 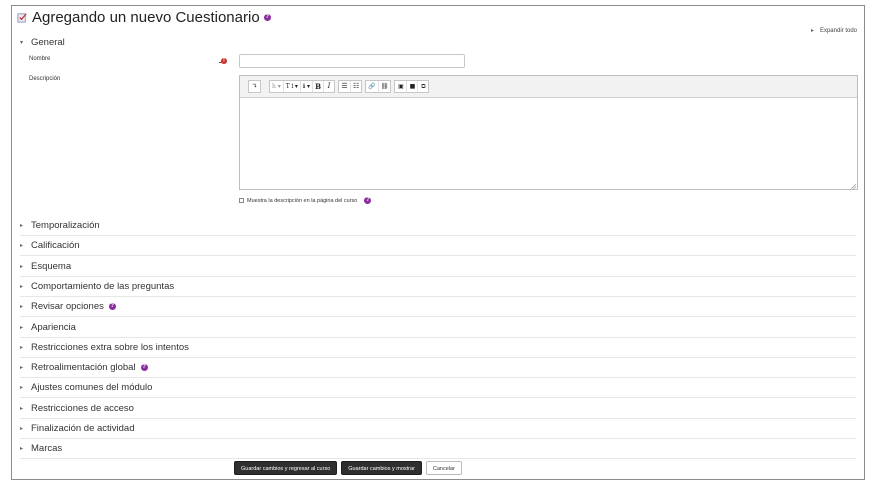 I want to click on name-label: Nombre, so click(x=40, y=59).